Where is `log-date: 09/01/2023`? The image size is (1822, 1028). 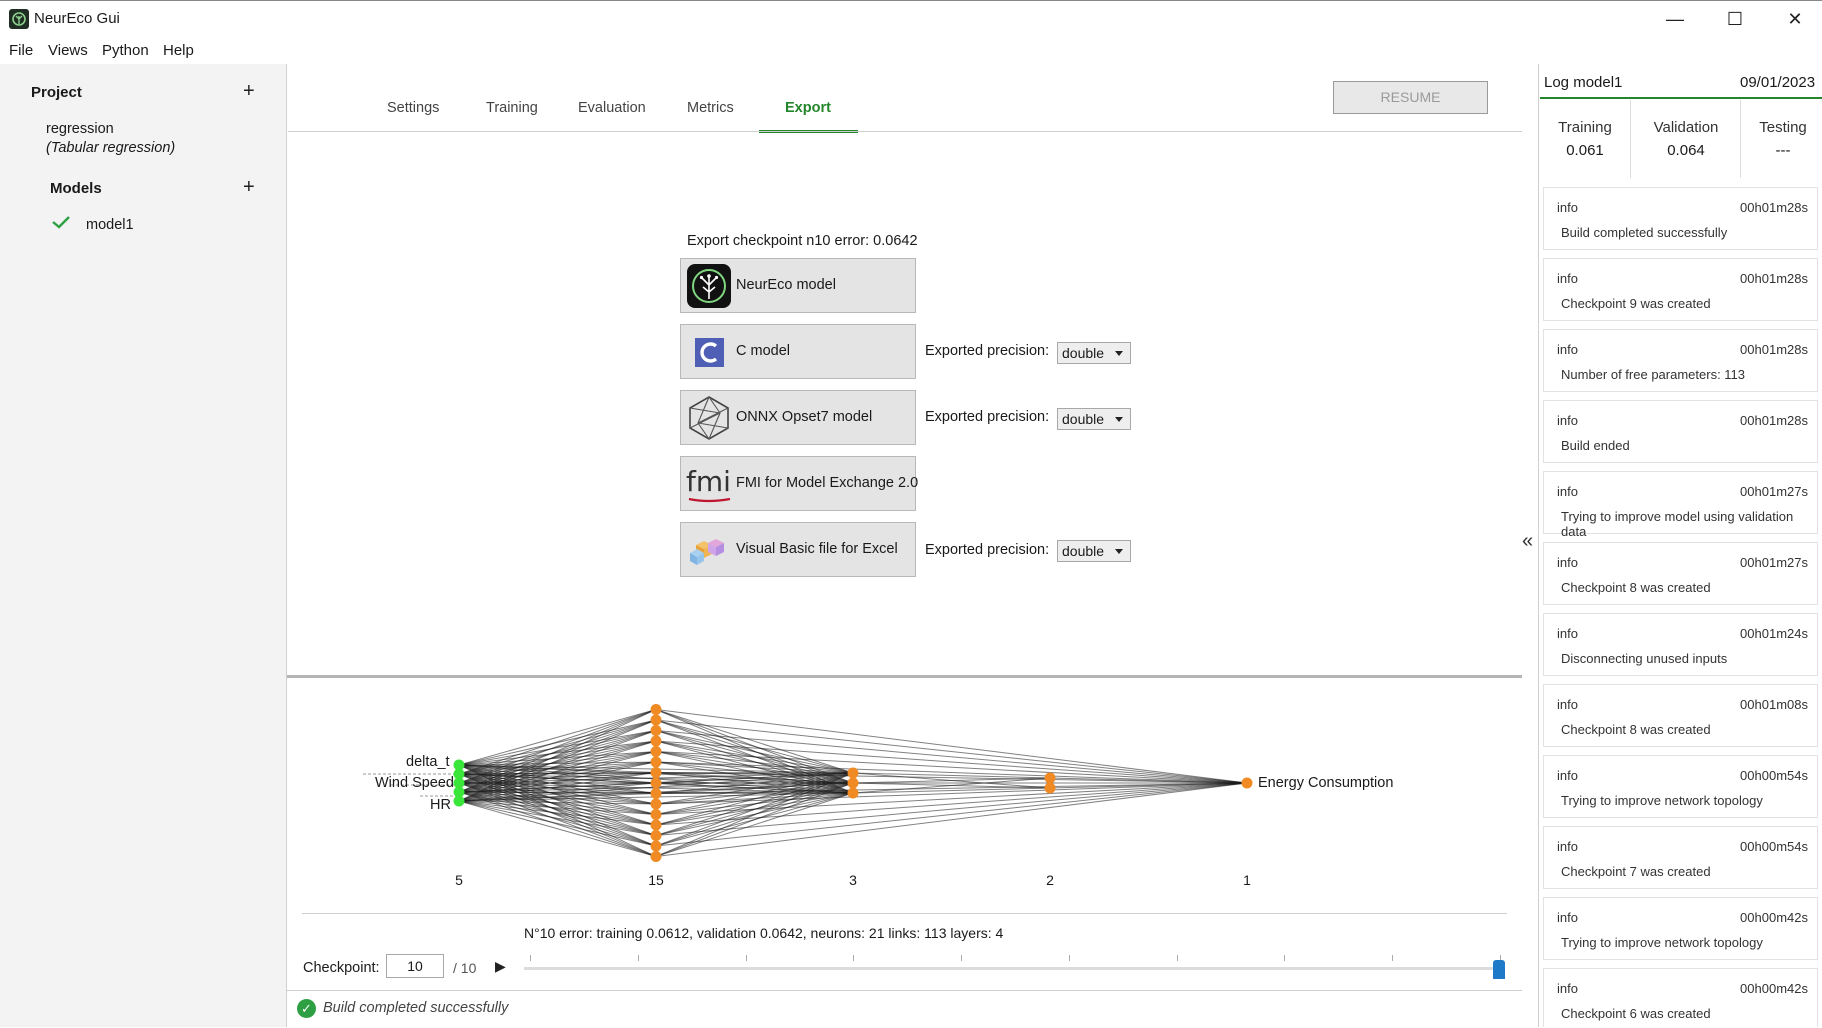 log-date: 09/01/2023 is located at coordinates (1778, 82).